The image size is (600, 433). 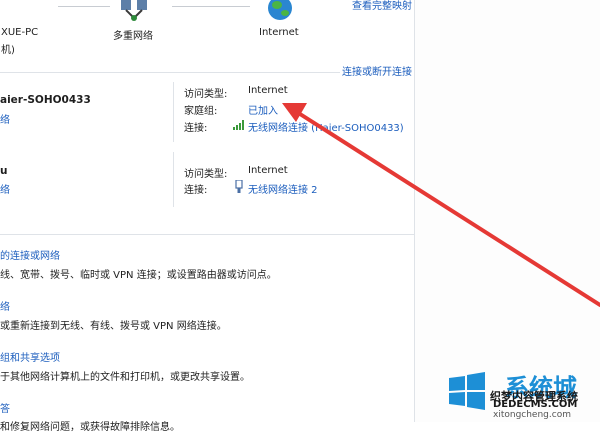 I want to click on network-name: u, so click(x=4, y=171).